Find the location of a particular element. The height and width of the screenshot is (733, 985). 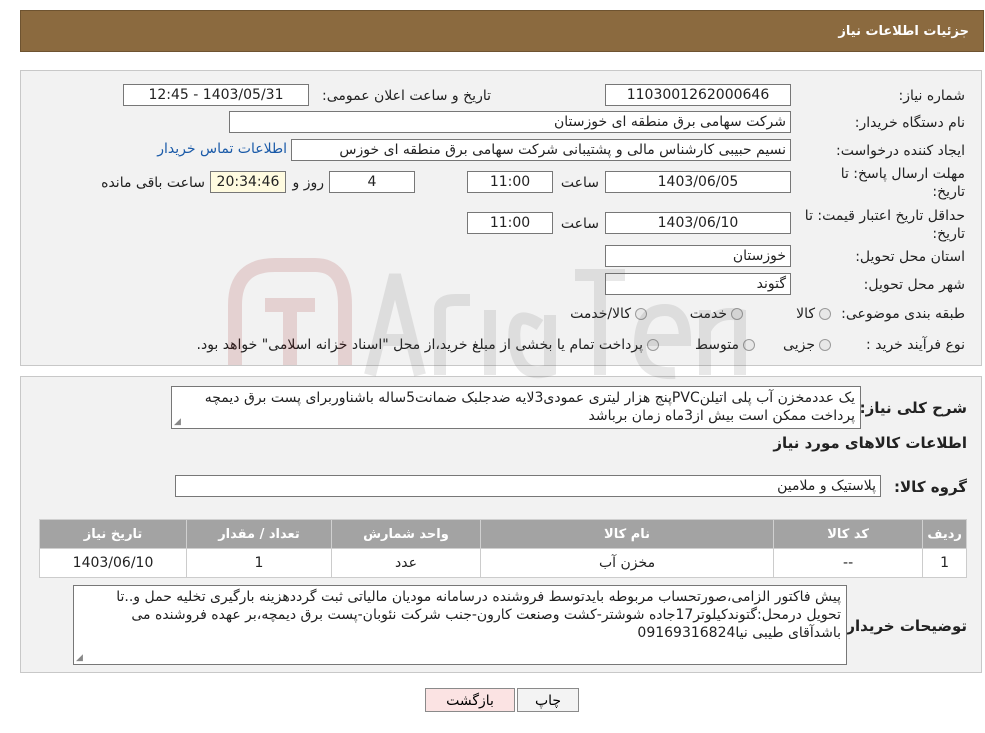

validity-label: حداقل تاریخ اعتبار قیمت: تا is located at coordinates (884, 216).